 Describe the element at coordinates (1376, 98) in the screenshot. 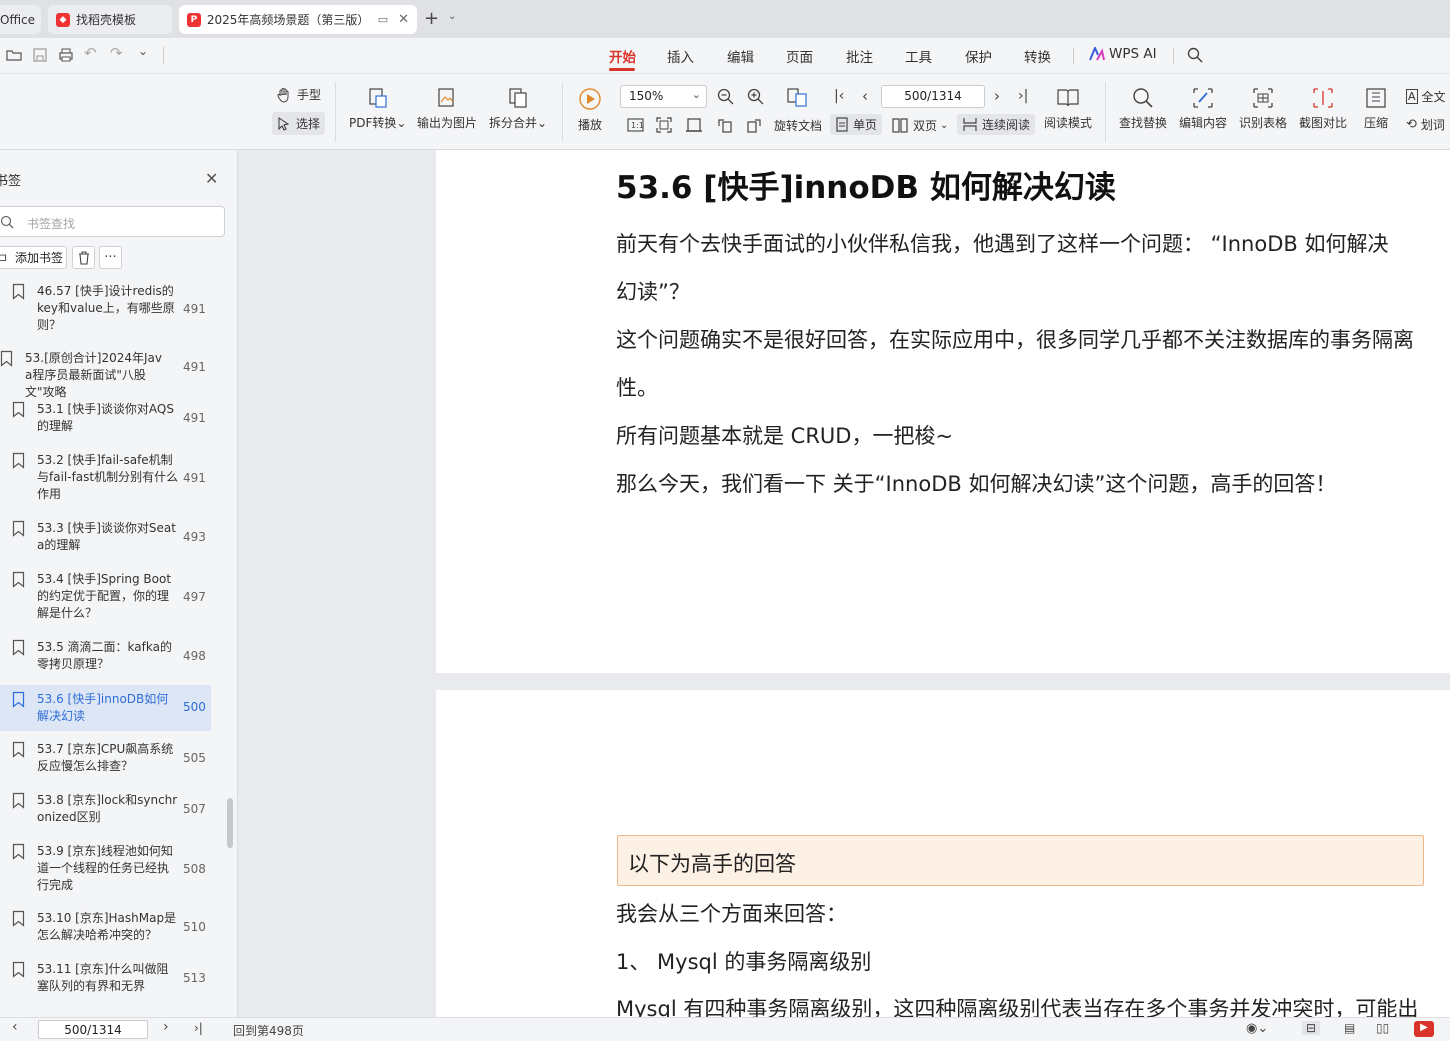

I see `compress-icon` at that location.